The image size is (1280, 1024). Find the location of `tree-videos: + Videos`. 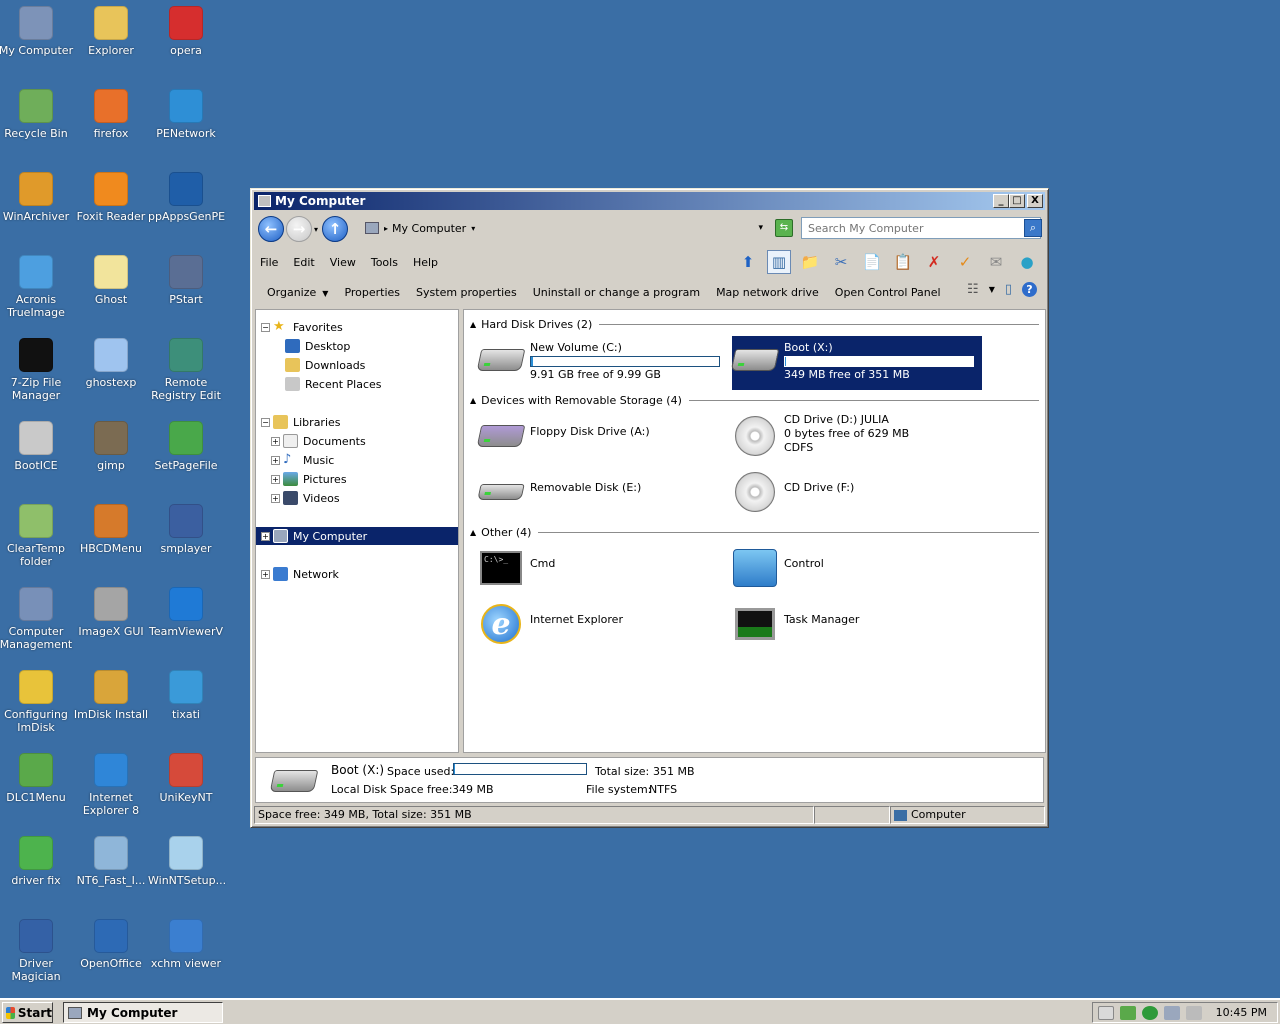

tree-videos: + Videos is located at coordinates (357, 498).